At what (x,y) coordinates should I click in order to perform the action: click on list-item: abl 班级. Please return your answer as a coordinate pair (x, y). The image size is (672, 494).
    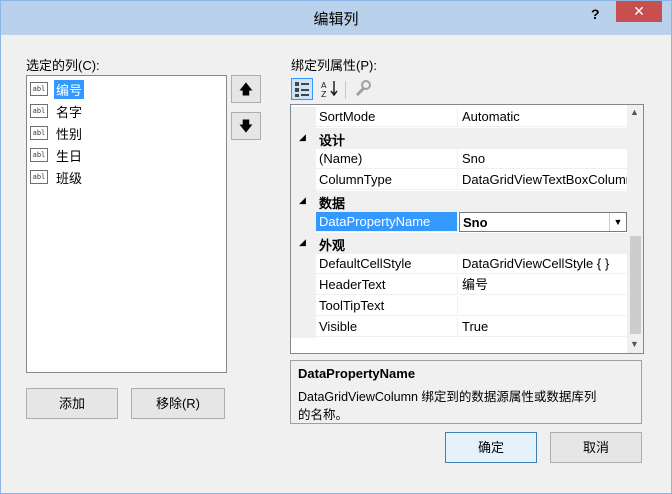
    Looking at the image, I should click on (57, 177).